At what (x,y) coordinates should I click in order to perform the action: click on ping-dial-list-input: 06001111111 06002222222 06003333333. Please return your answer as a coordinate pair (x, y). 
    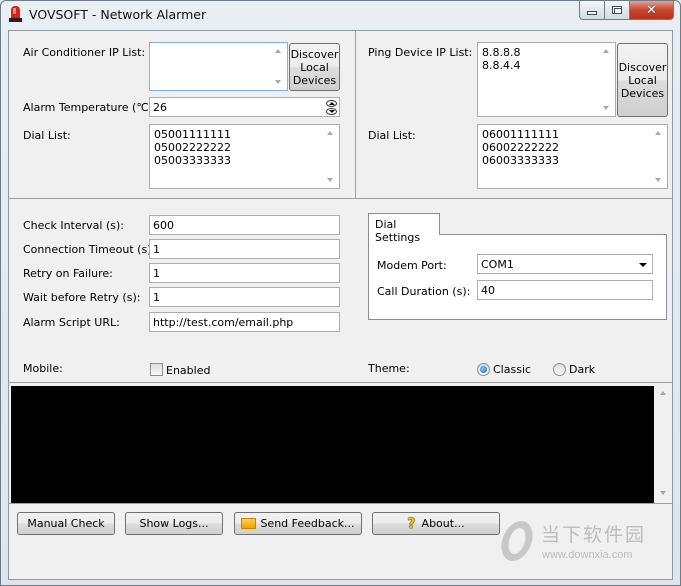
    Looking at the image, I should click on (572, 156).